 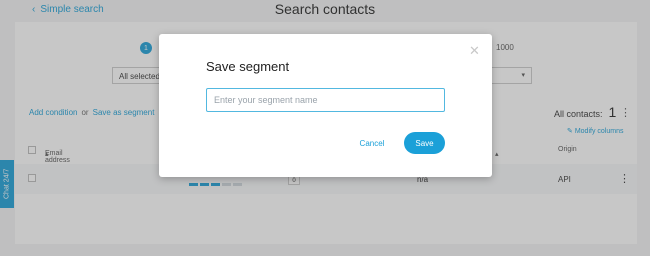 I want to click on close-icon: ✕, so click(x=474, y=50).